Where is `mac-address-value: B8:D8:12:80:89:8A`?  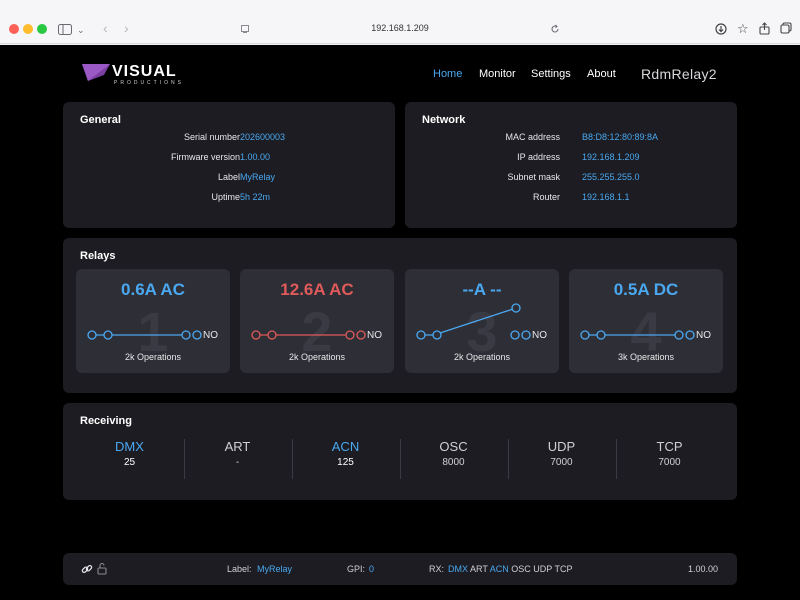
mac-address-value: B8:D8:12:80:89:8A is located at coordinates (620, 137).